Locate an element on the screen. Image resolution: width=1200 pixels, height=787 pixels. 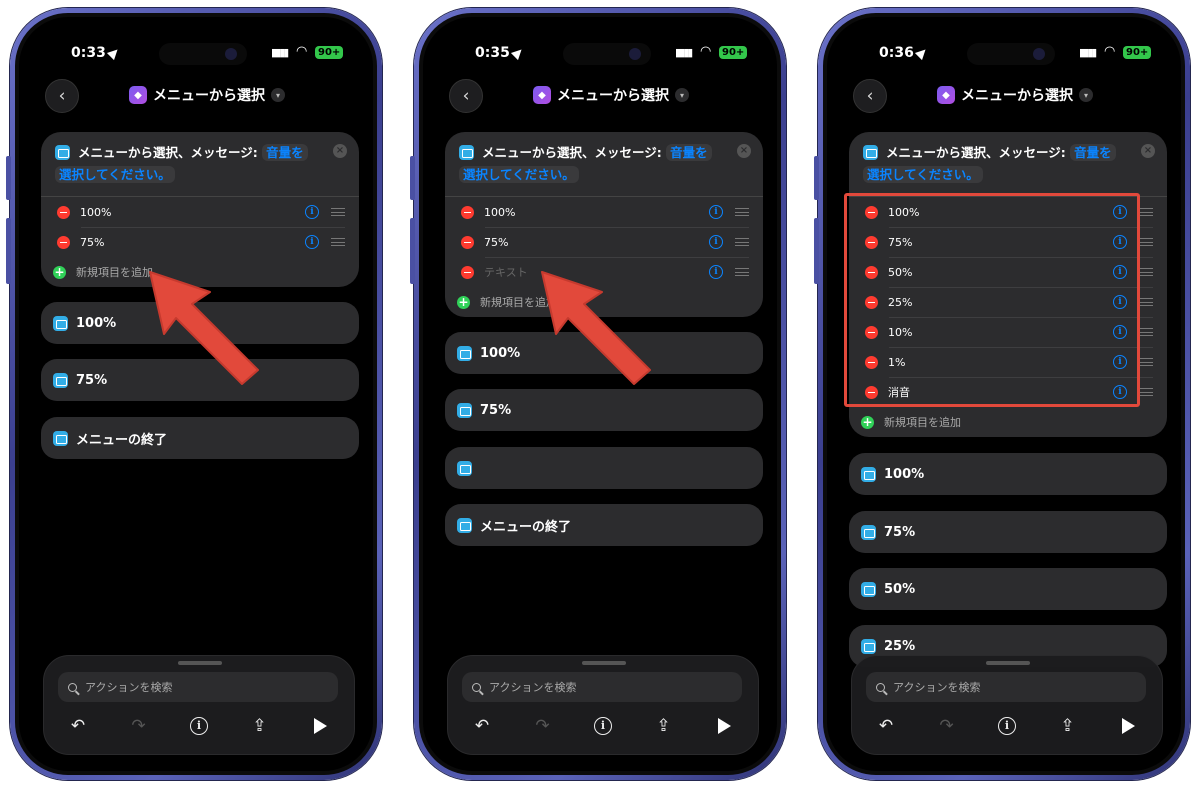
page-title: メニューから選択 is located at coordinates (209, 96).